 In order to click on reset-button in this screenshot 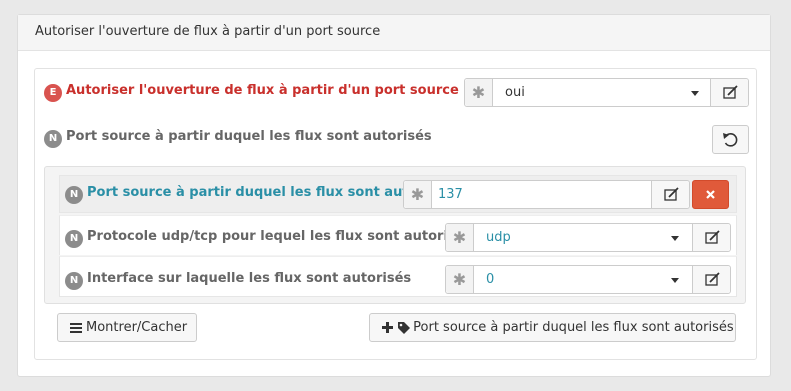, I will do `click(730, 139)`.